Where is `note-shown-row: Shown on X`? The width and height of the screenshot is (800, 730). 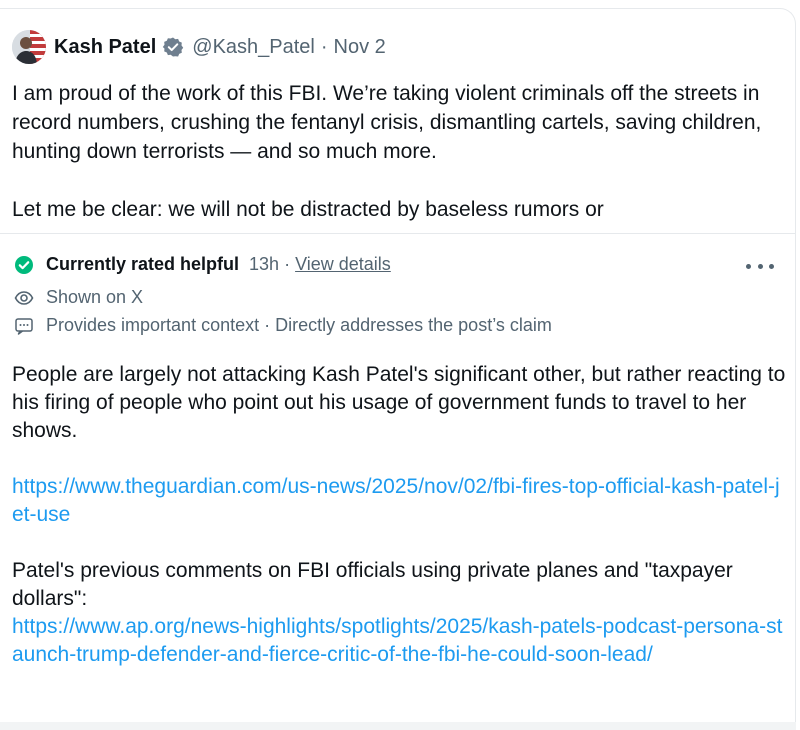
note-shown-row: Shown on X is located at coordinates (78, 297).